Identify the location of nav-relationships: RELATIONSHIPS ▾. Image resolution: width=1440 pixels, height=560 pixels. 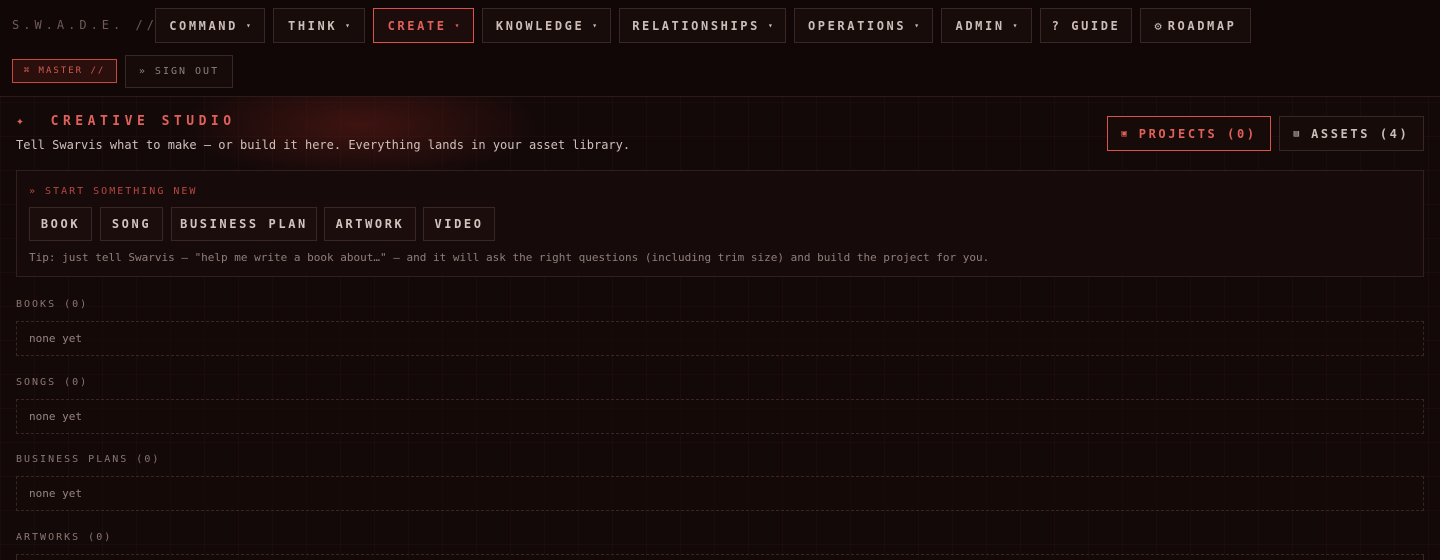
(702, 25).